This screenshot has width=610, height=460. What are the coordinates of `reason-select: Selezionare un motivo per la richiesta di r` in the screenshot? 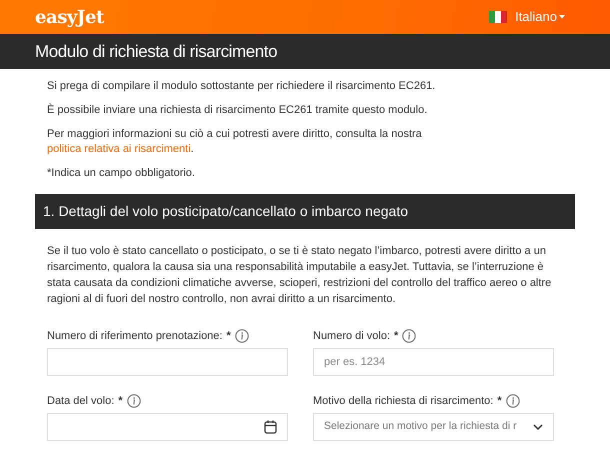 It's located at (433, 427).